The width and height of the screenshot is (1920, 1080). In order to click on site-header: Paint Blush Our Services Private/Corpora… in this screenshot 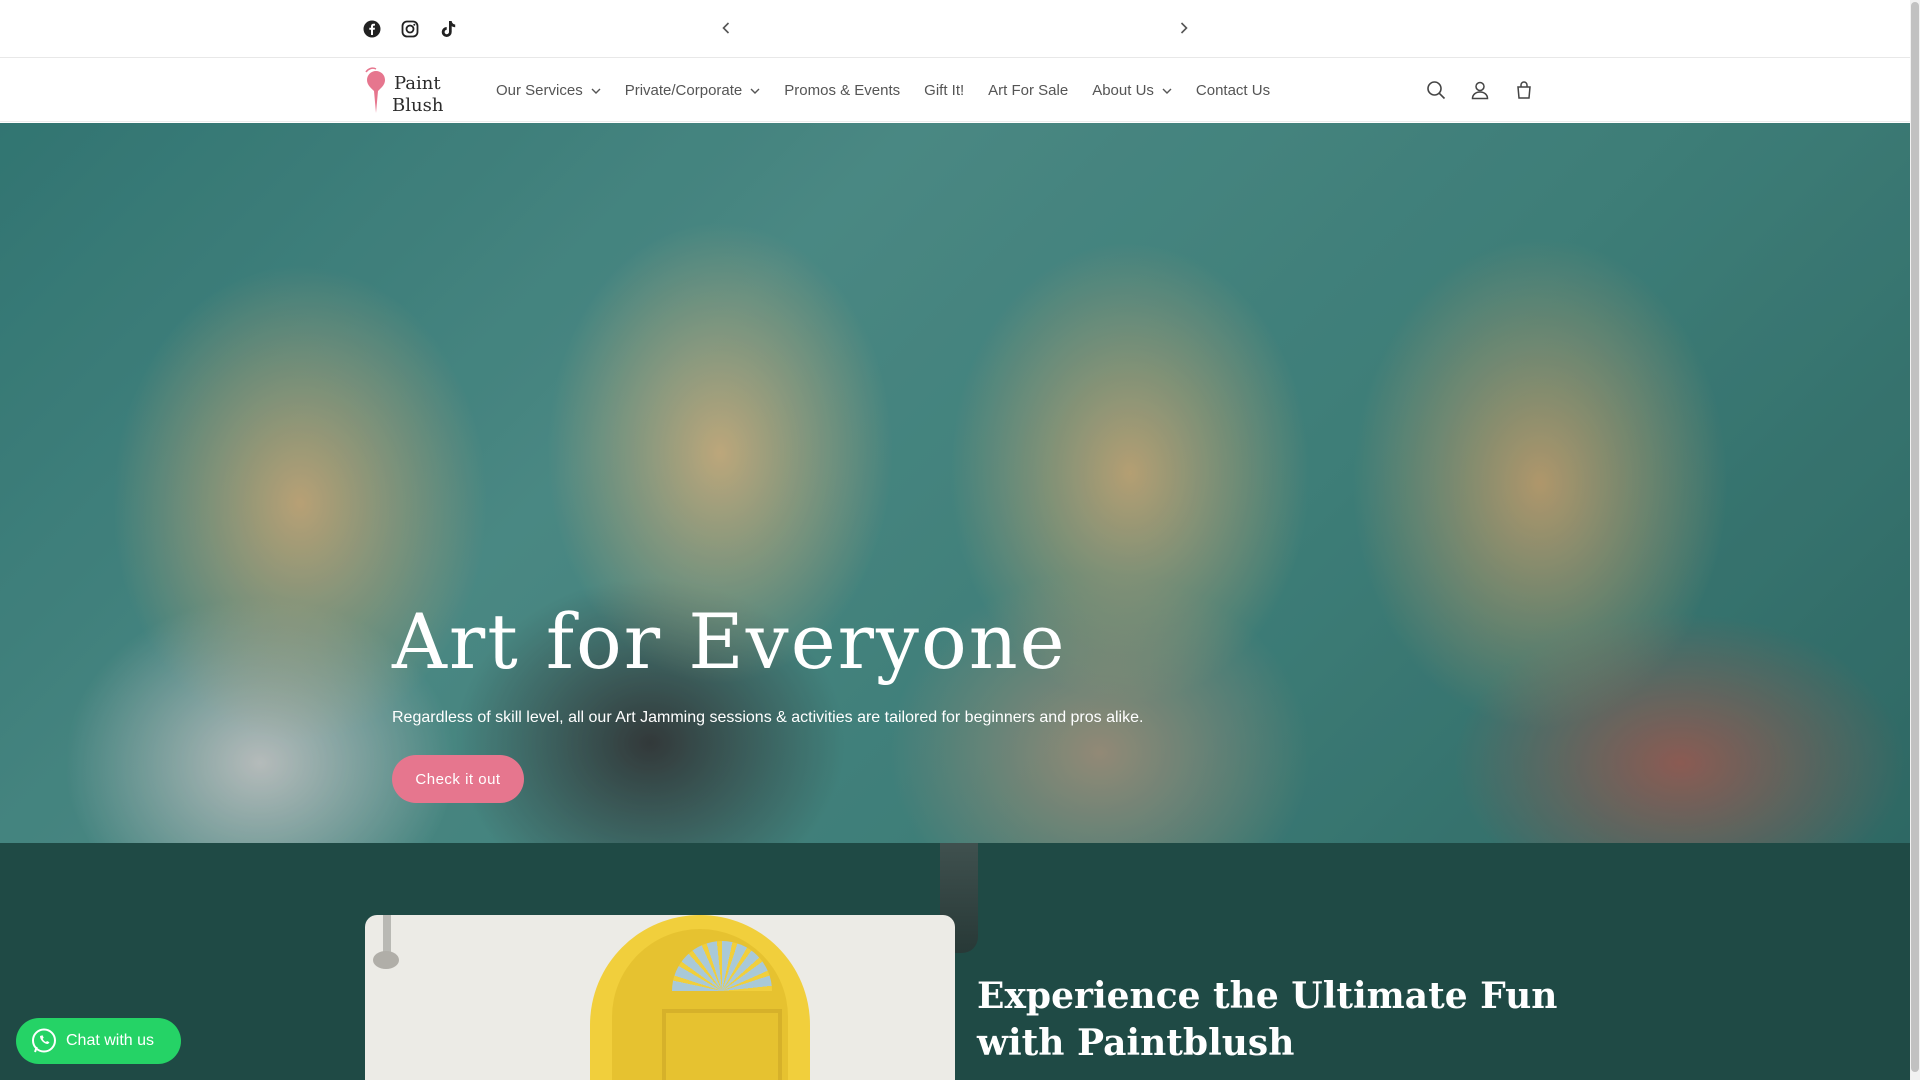, I will do `click(955, 90)`.